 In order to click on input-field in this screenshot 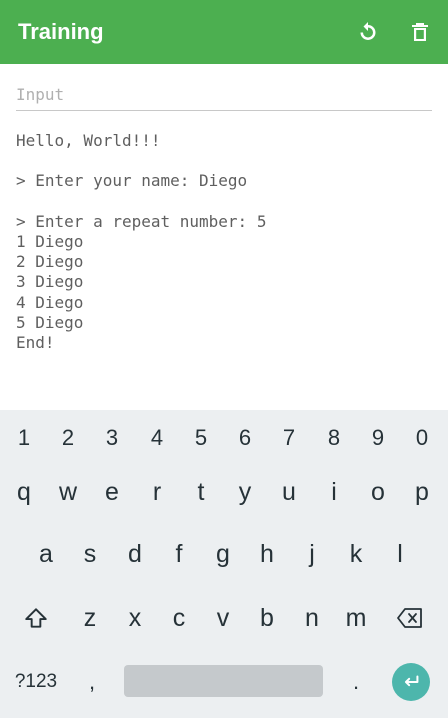, I will do `click(224, 94)`.